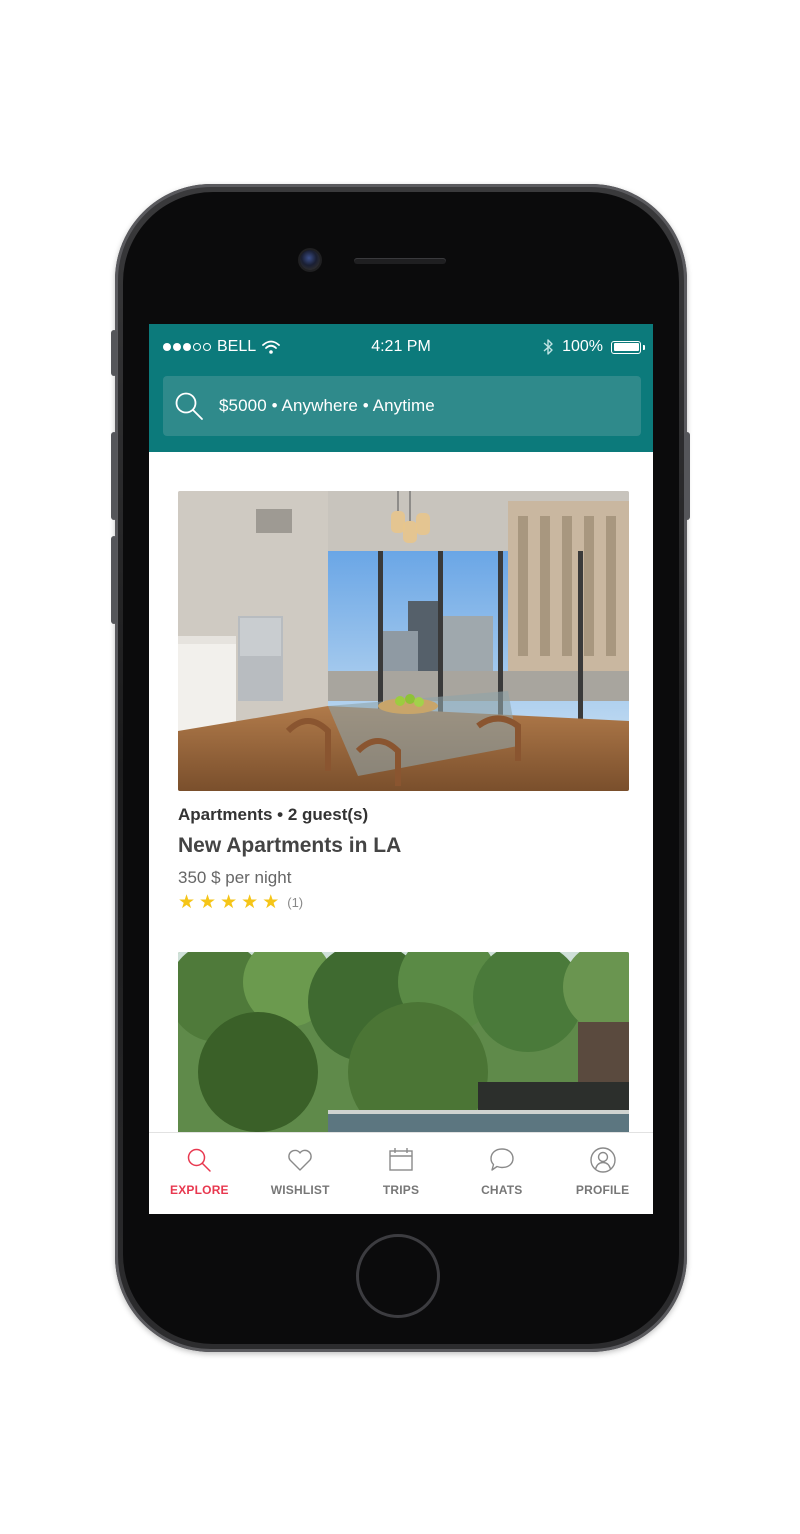  What do you see at coordinates (327, 405) in the screenshot?
I see `search-summary: $5000 • Anywhere • Anytime` at bounding box center [327, 405].